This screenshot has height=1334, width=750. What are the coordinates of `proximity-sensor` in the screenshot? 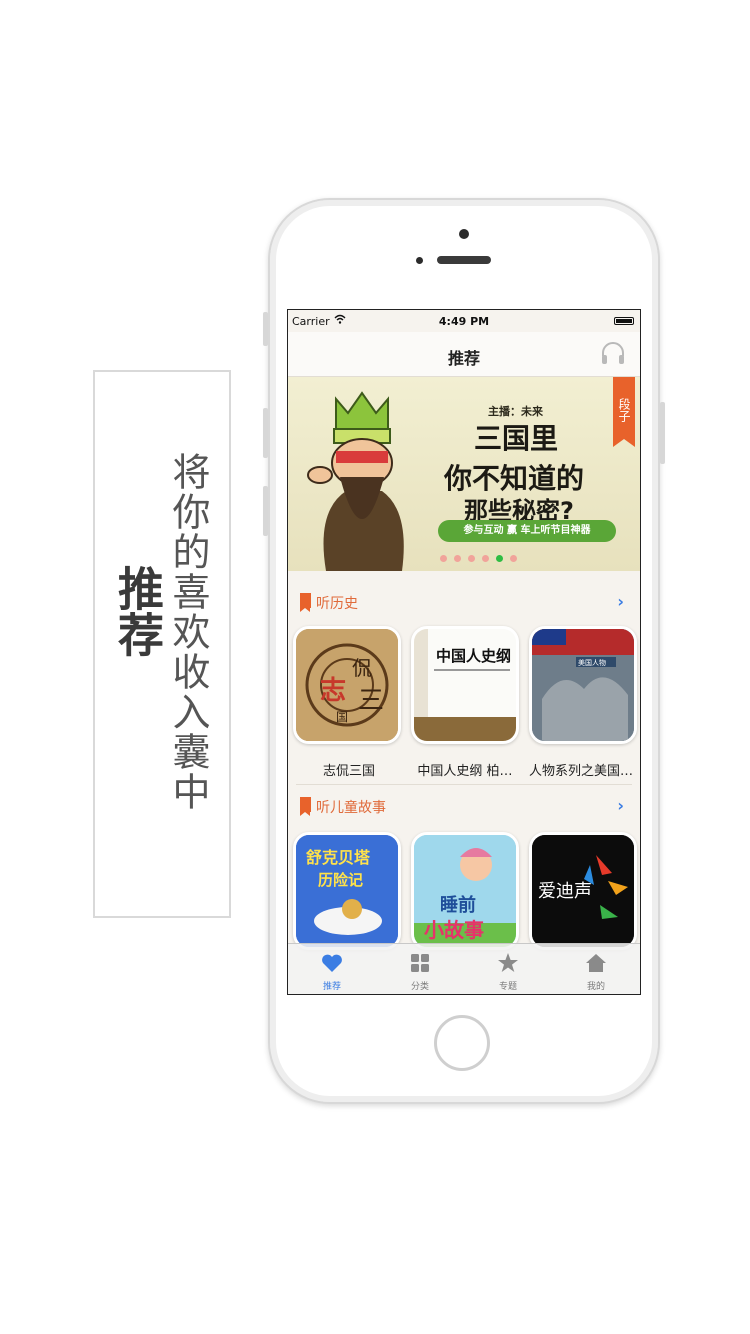 It's located at (419, 260).